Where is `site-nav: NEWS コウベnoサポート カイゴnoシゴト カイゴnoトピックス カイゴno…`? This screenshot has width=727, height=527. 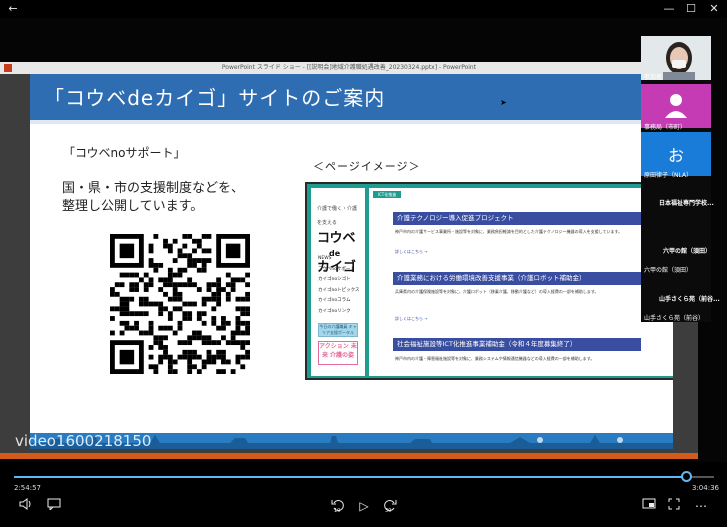 site-nav: NEWS コウベnoサポート カイゴnoシゴト カイゴnoトピックス カイゴno… is located at coordinates (338, 285).